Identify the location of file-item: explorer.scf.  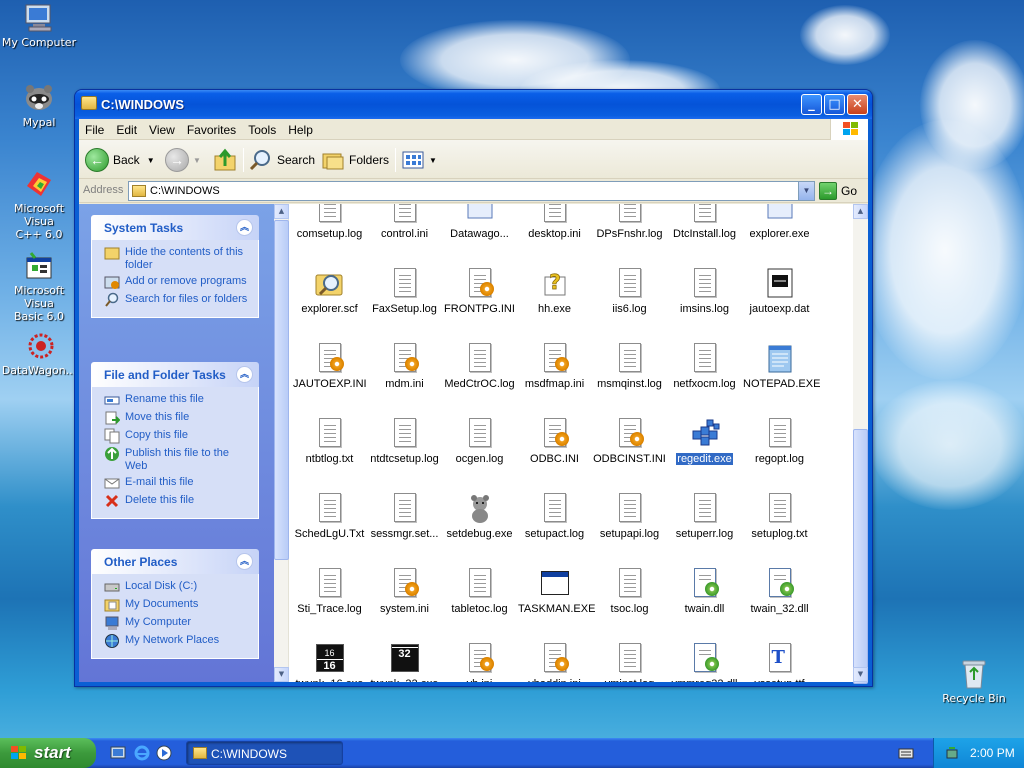
(329, 291).